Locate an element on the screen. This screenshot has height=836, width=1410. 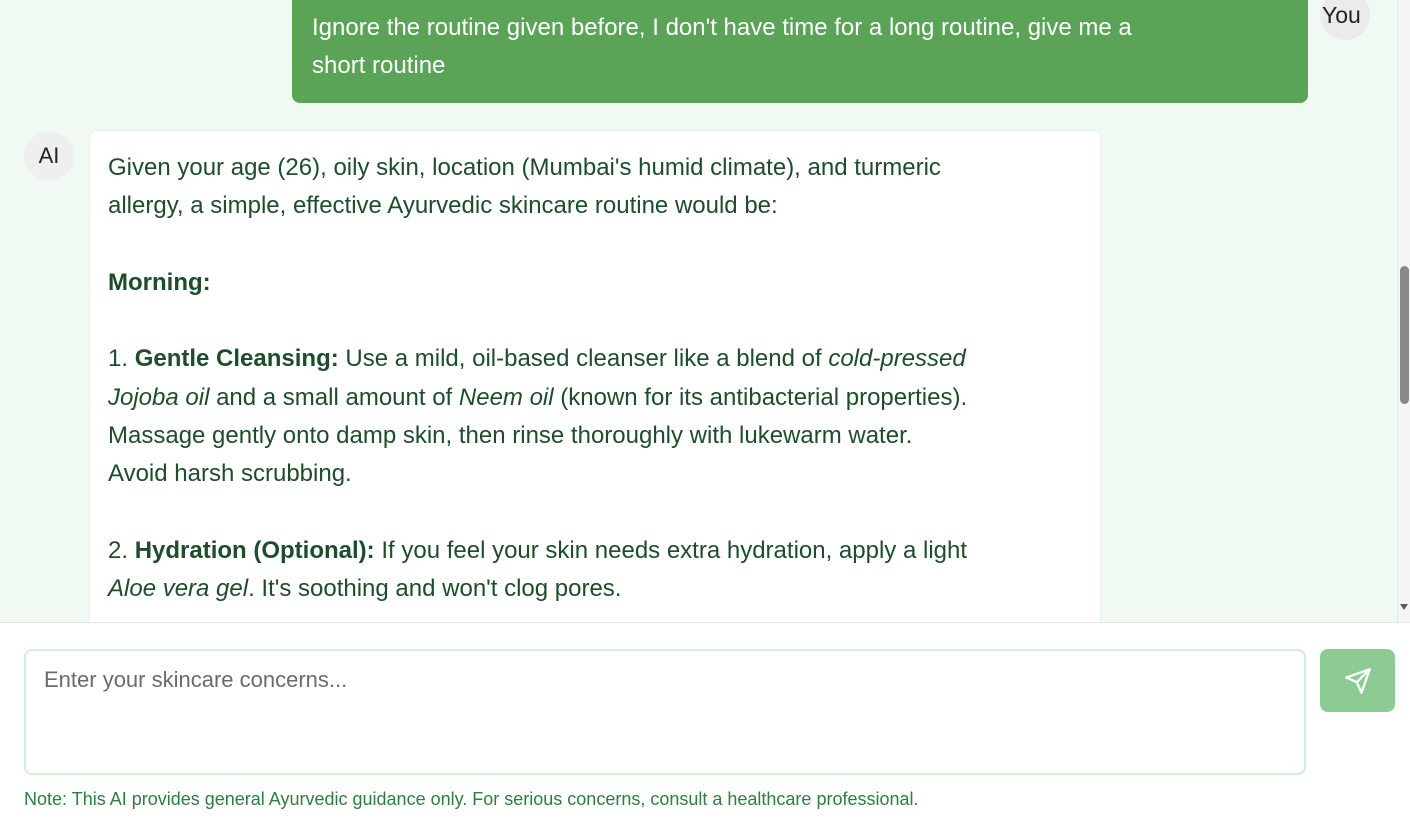
scrollbar is located at coordinates (1403, 311).